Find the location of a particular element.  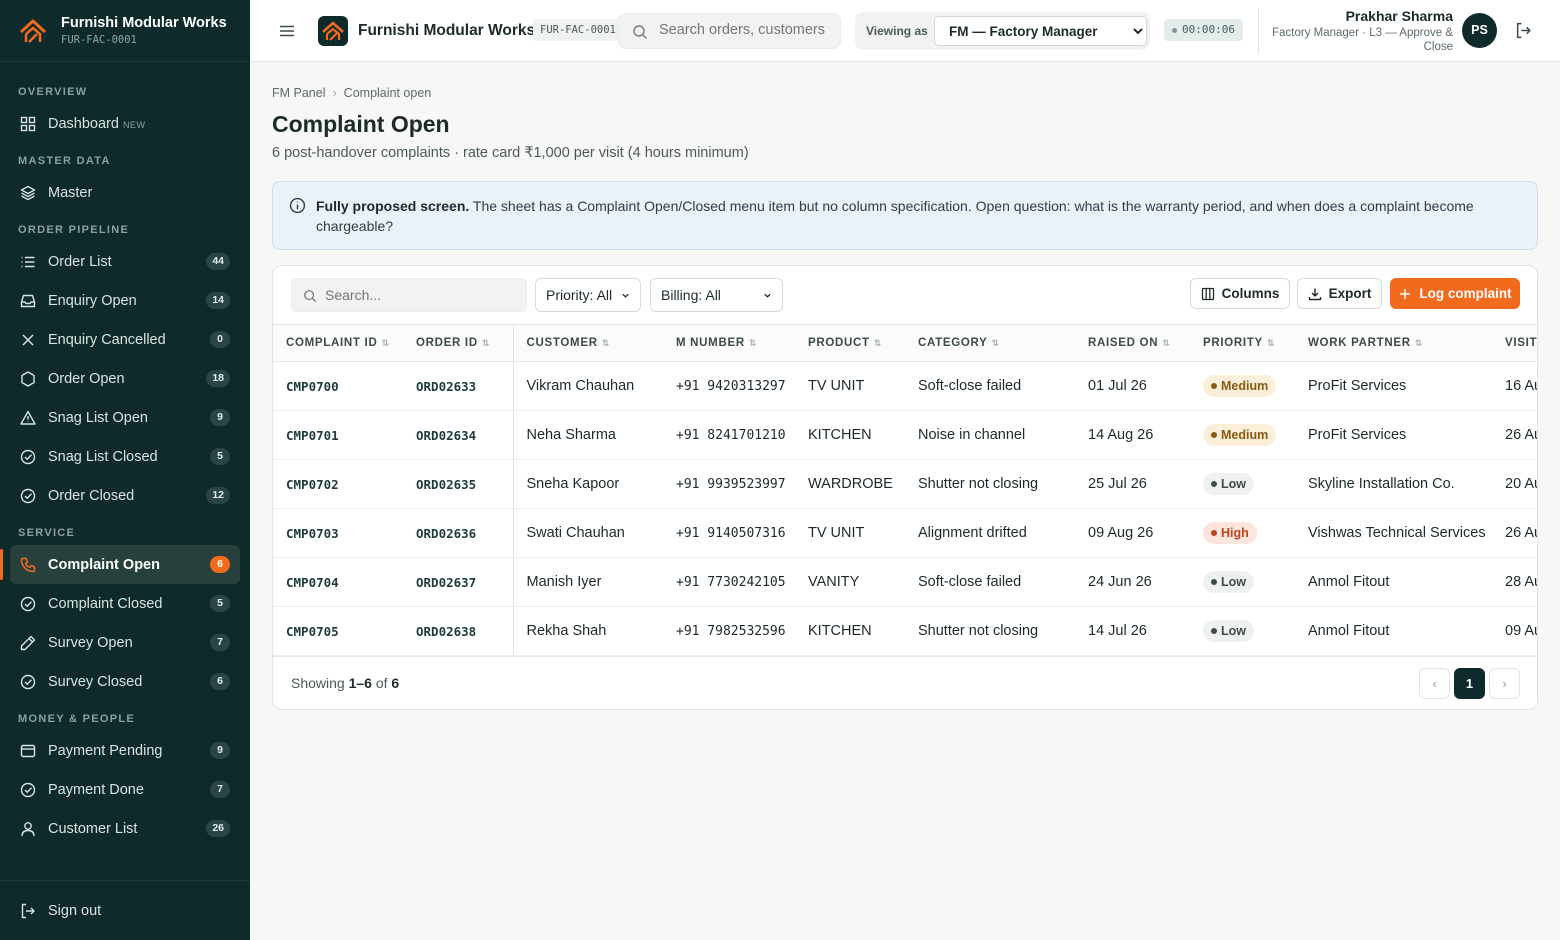

logout-icon is located at coordinates (1523, 30).